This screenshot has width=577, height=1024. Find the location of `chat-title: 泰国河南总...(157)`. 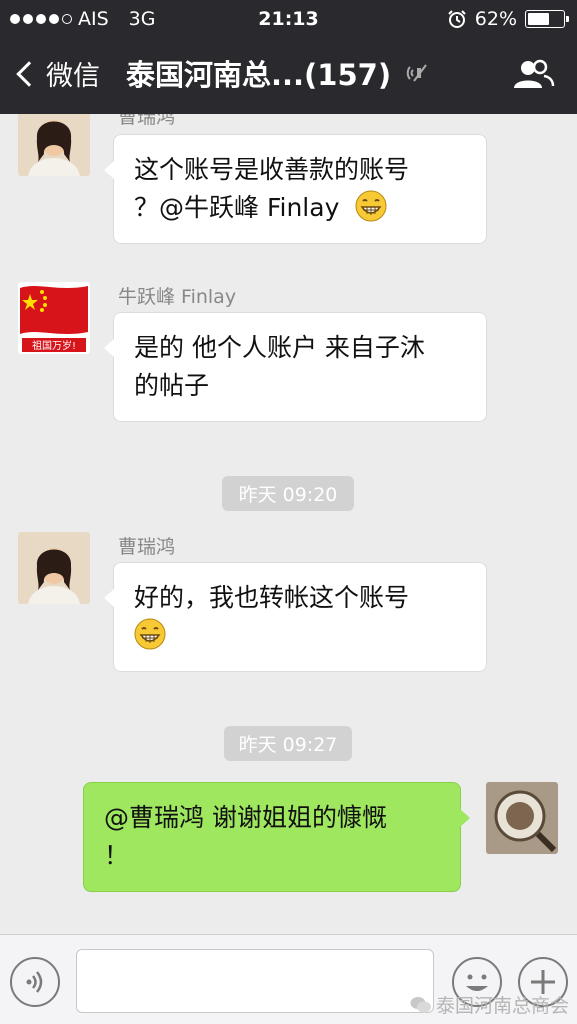

chat-title: 泰国河南总...(157) is located at coordinates (277, 73).